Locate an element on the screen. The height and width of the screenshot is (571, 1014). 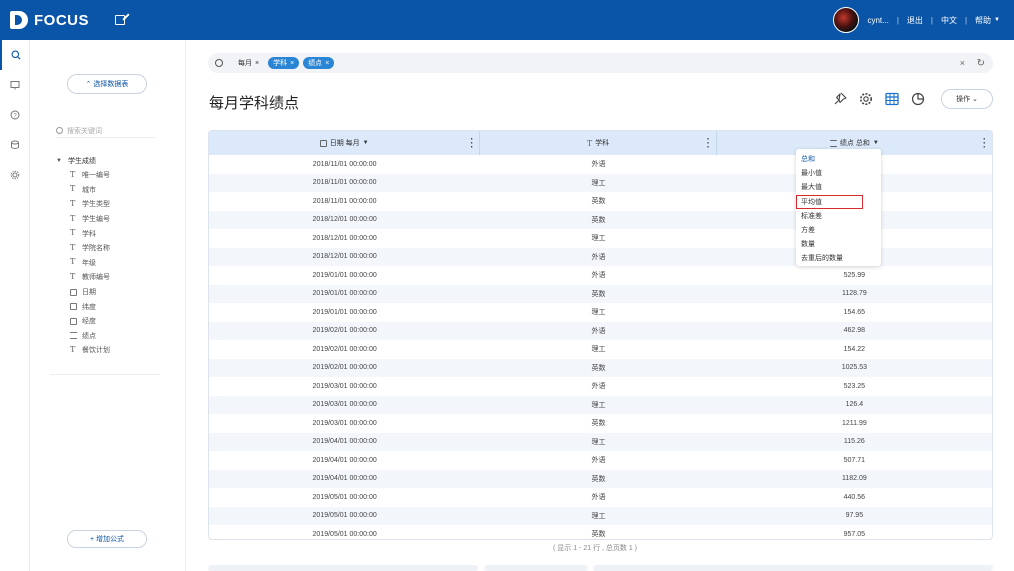
table-name: 学生成绩 is located at coordinates (81, 161).